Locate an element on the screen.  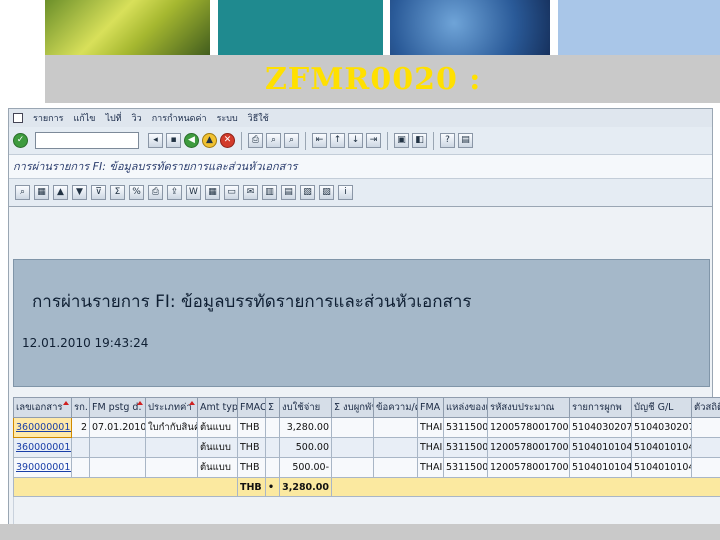
back-icon: ◀ is located at coordinates (191, 140).